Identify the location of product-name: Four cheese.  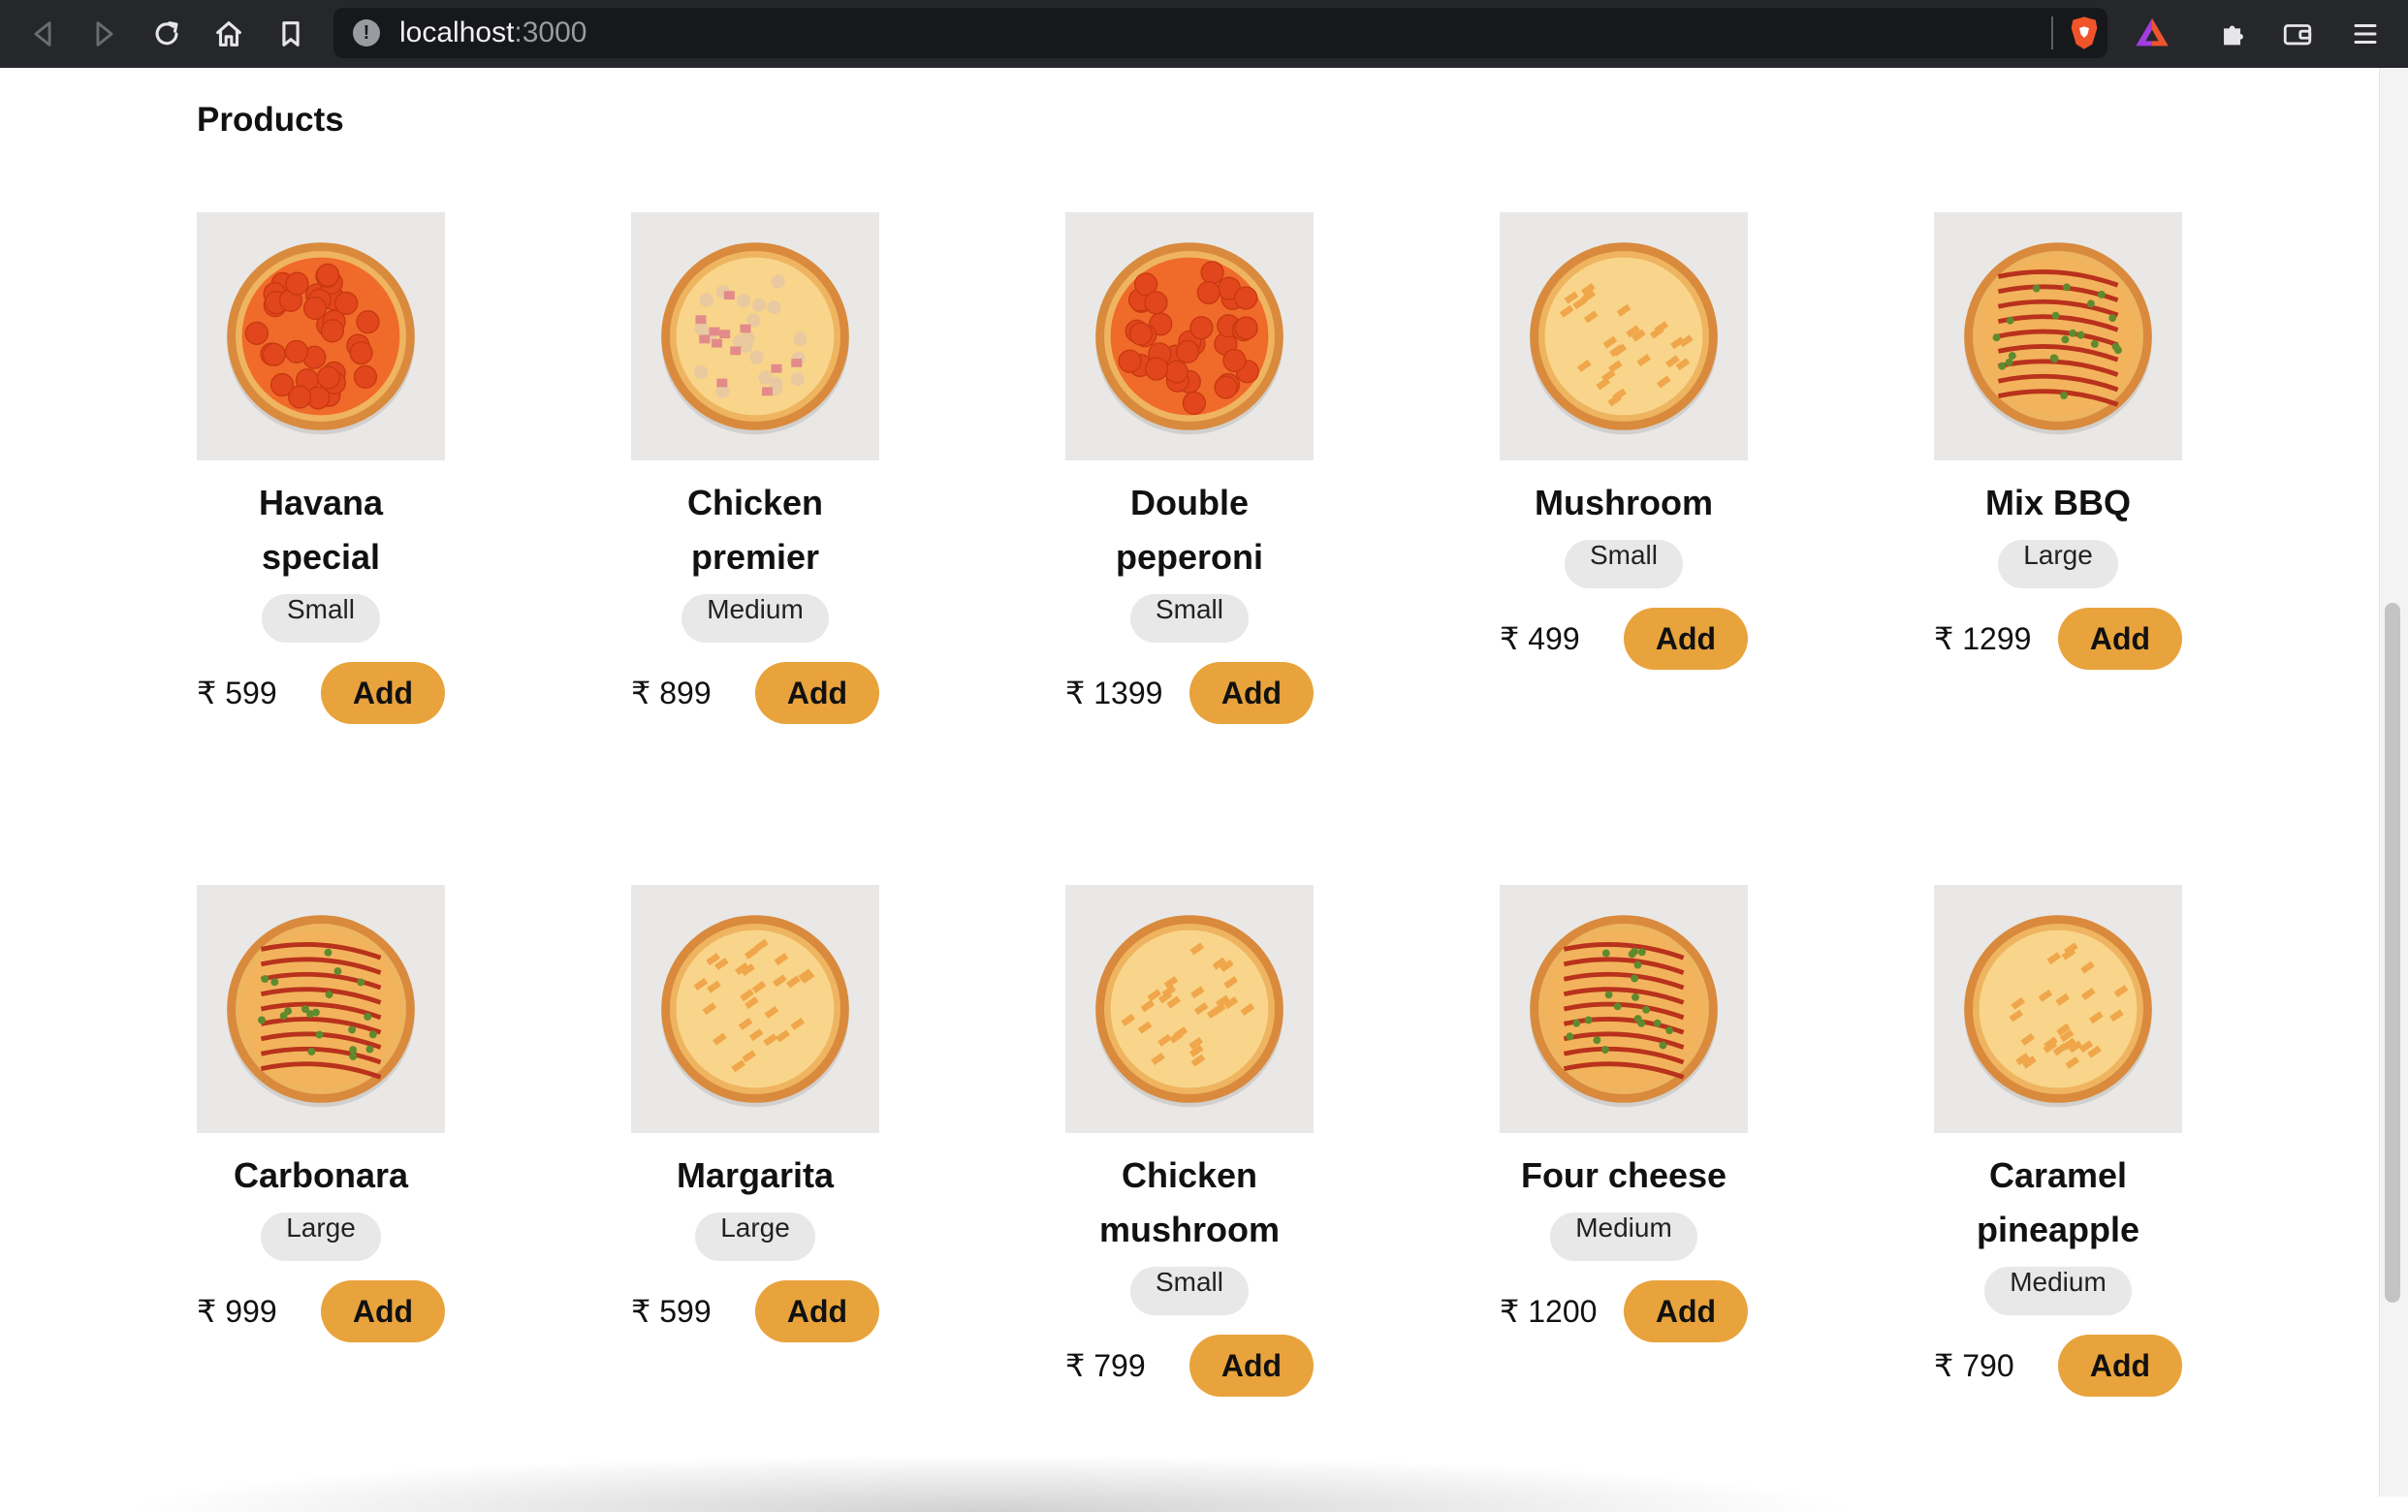
(1623, 1175).